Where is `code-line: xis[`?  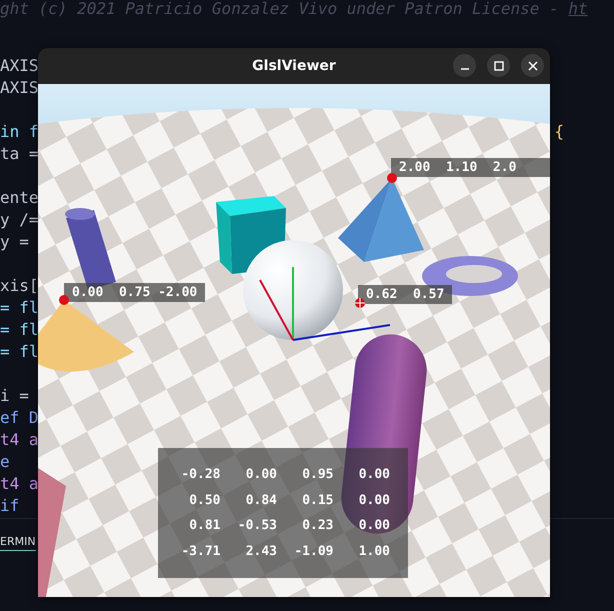
code-line: xis[ is located at coordinates (19, 286).